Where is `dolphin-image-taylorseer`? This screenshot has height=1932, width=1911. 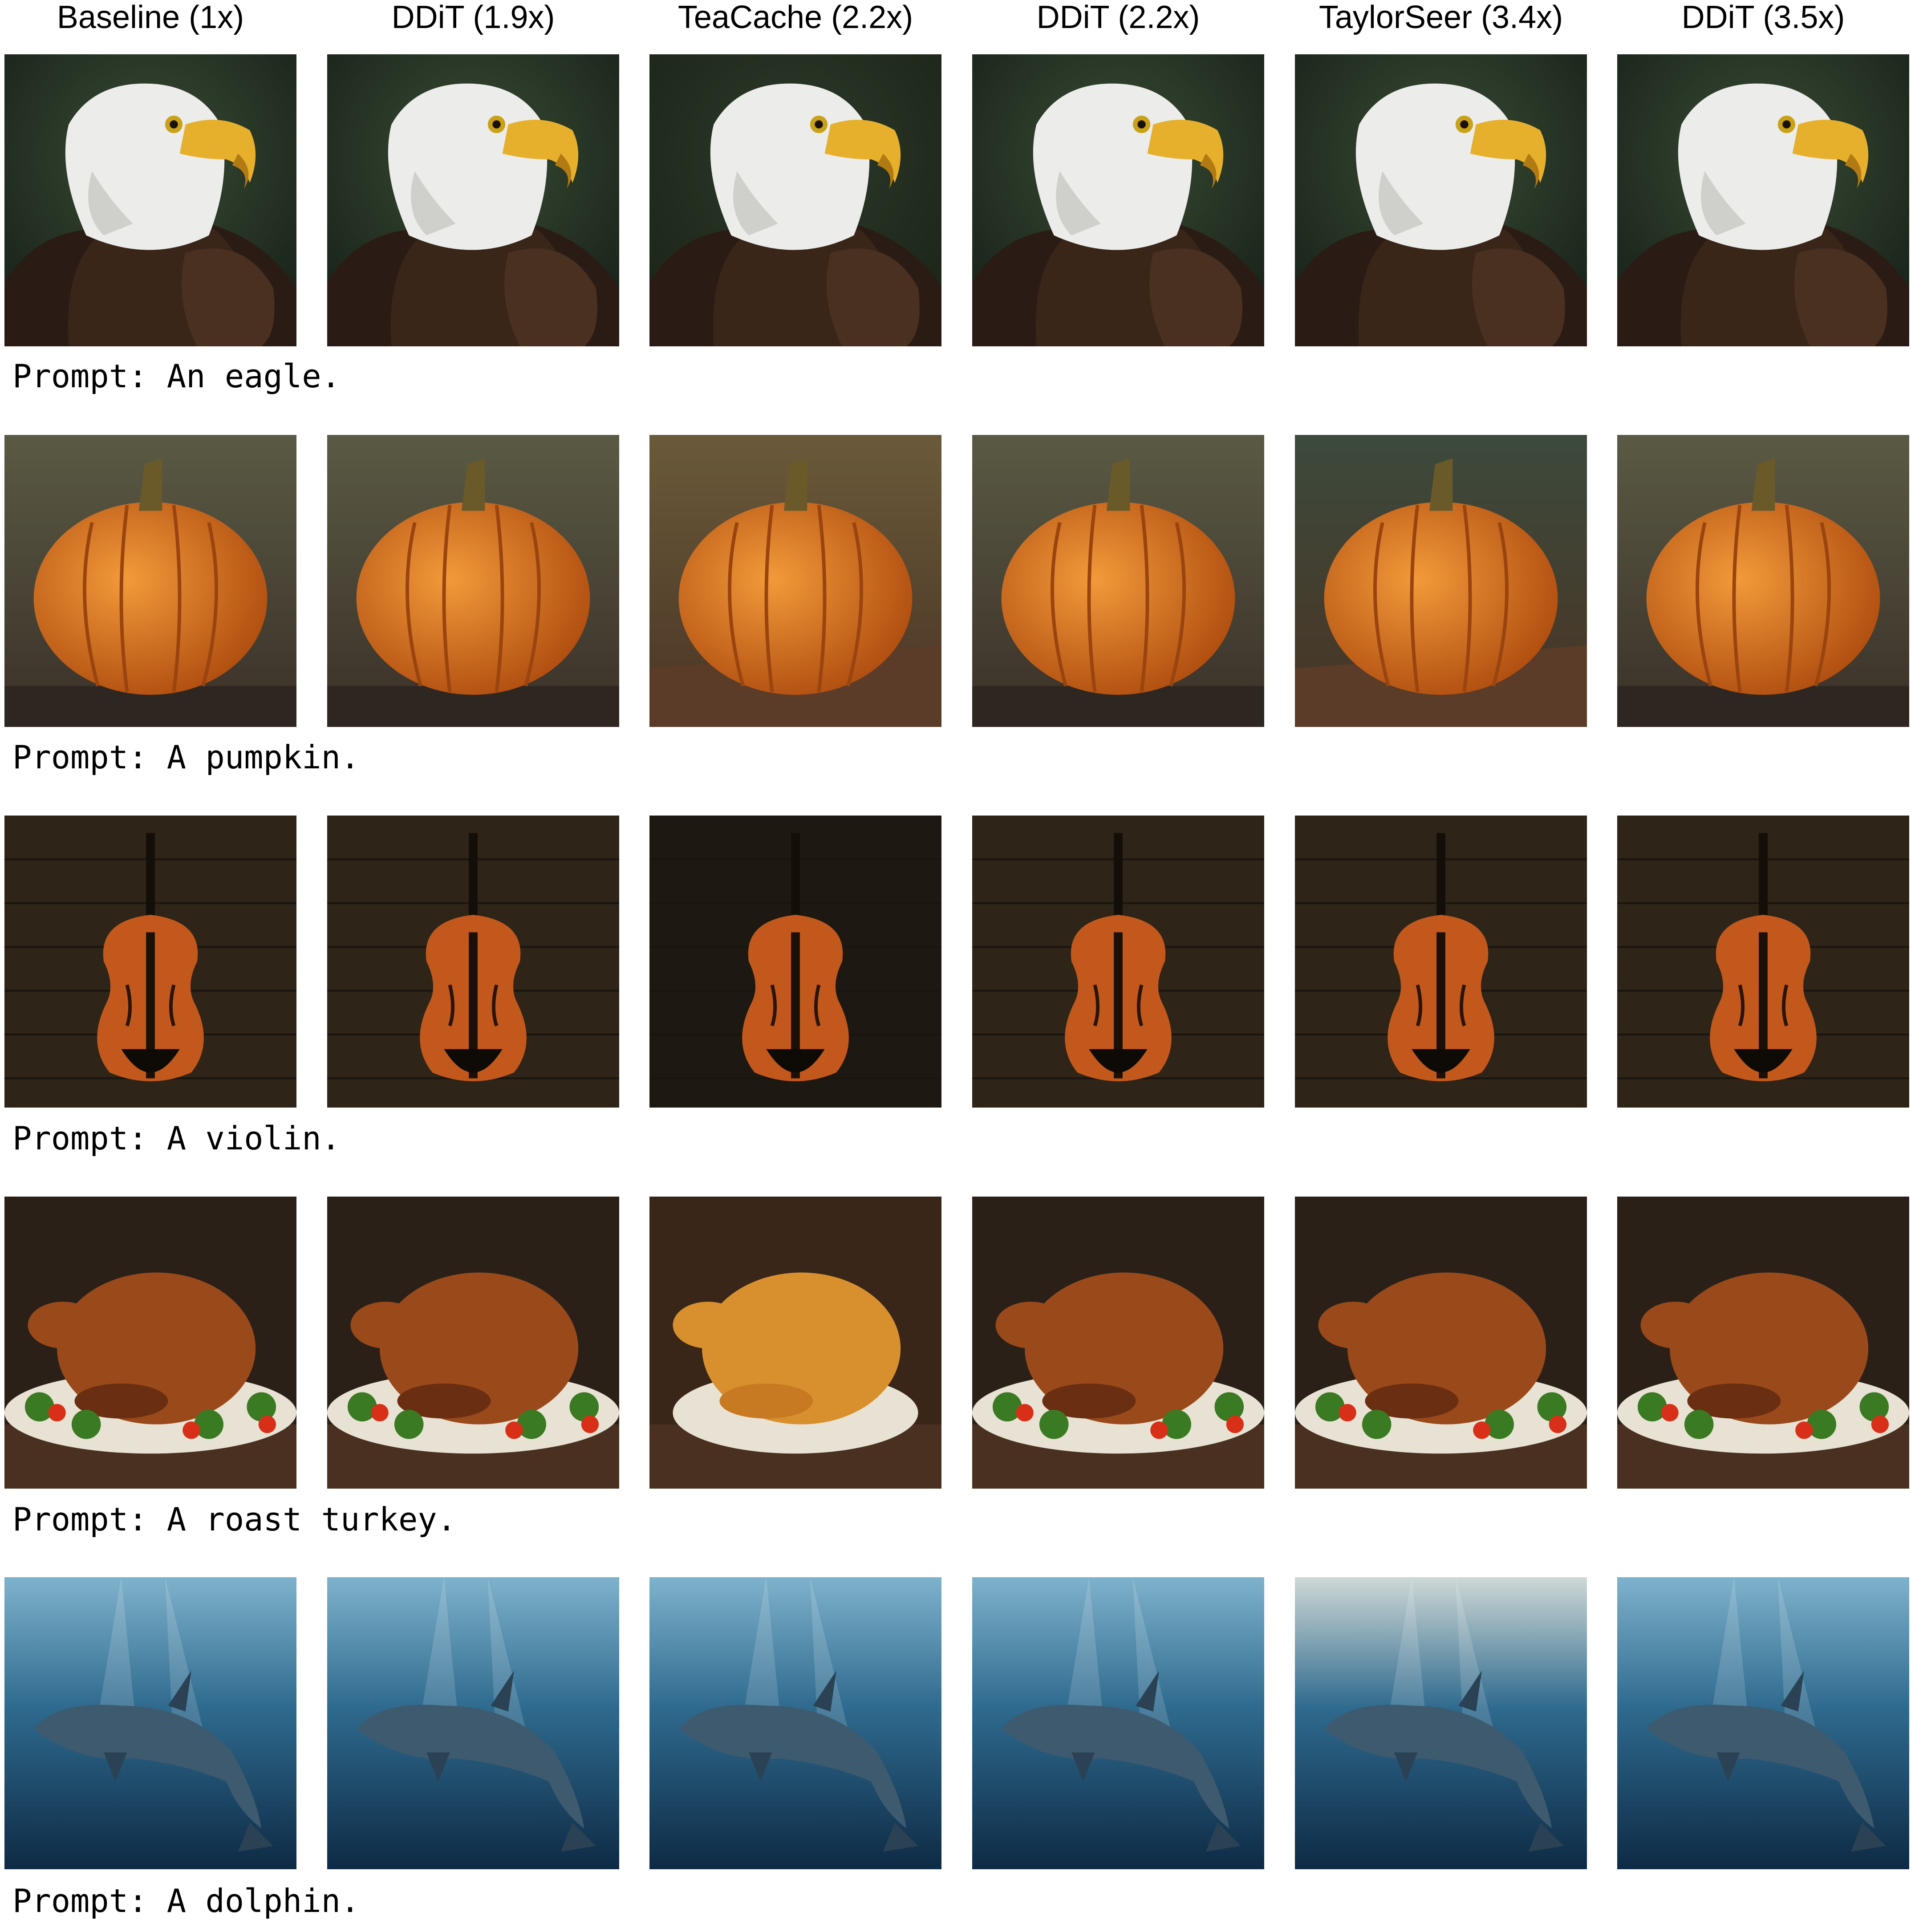
dolphin-image-taylorseer is located at coordinates (1441, 1723).